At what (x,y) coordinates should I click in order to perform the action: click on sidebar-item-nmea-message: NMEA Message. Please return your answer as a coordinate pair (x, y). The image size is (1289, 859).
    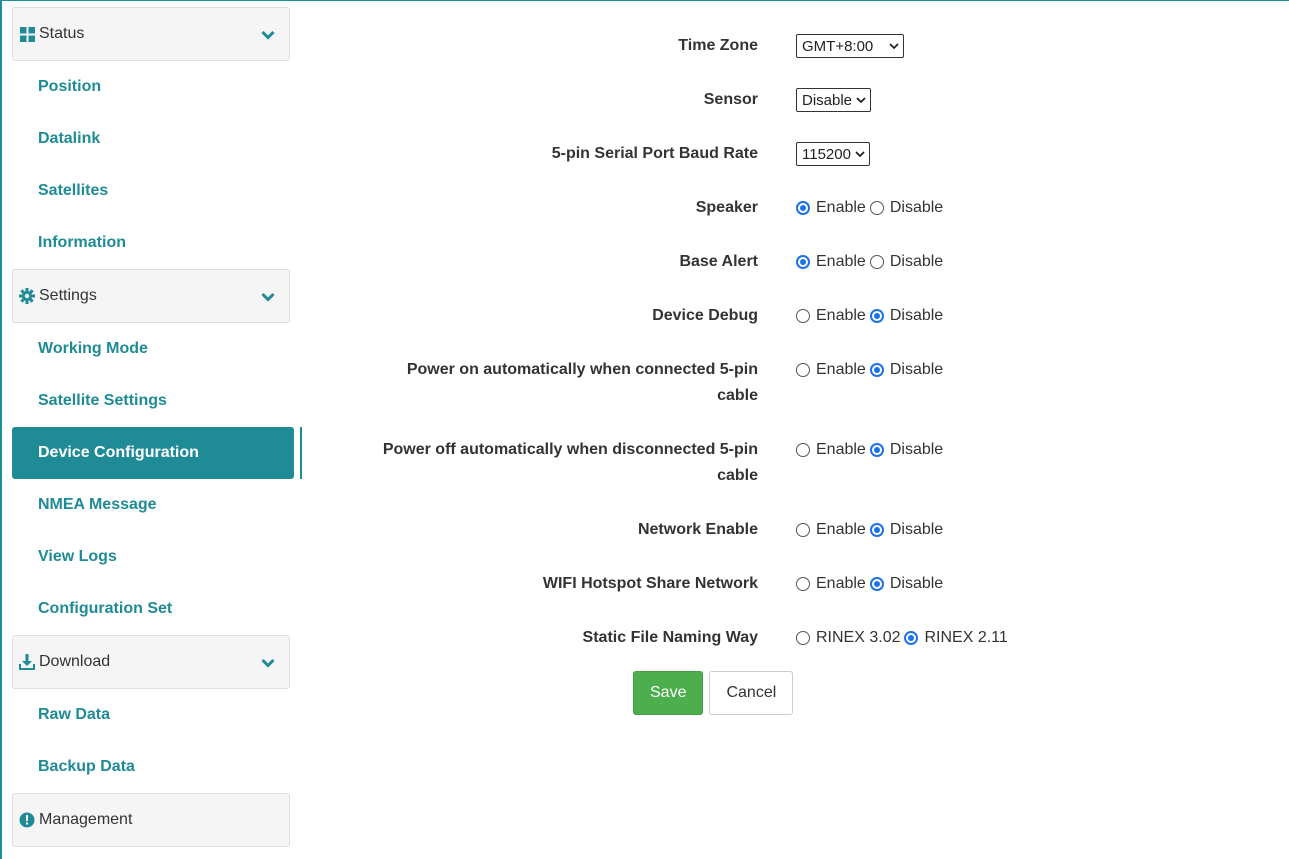
    Looking at the image, I should click on (151, 505).